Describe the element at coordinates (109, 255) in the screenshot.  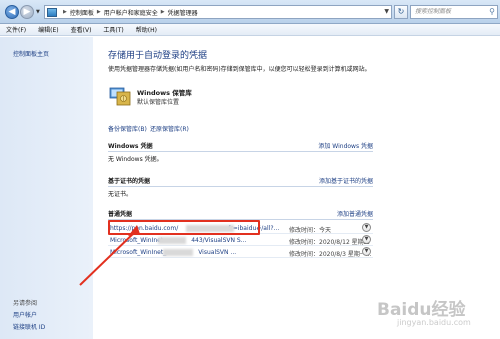
I see `annotation-arrow` at that location.